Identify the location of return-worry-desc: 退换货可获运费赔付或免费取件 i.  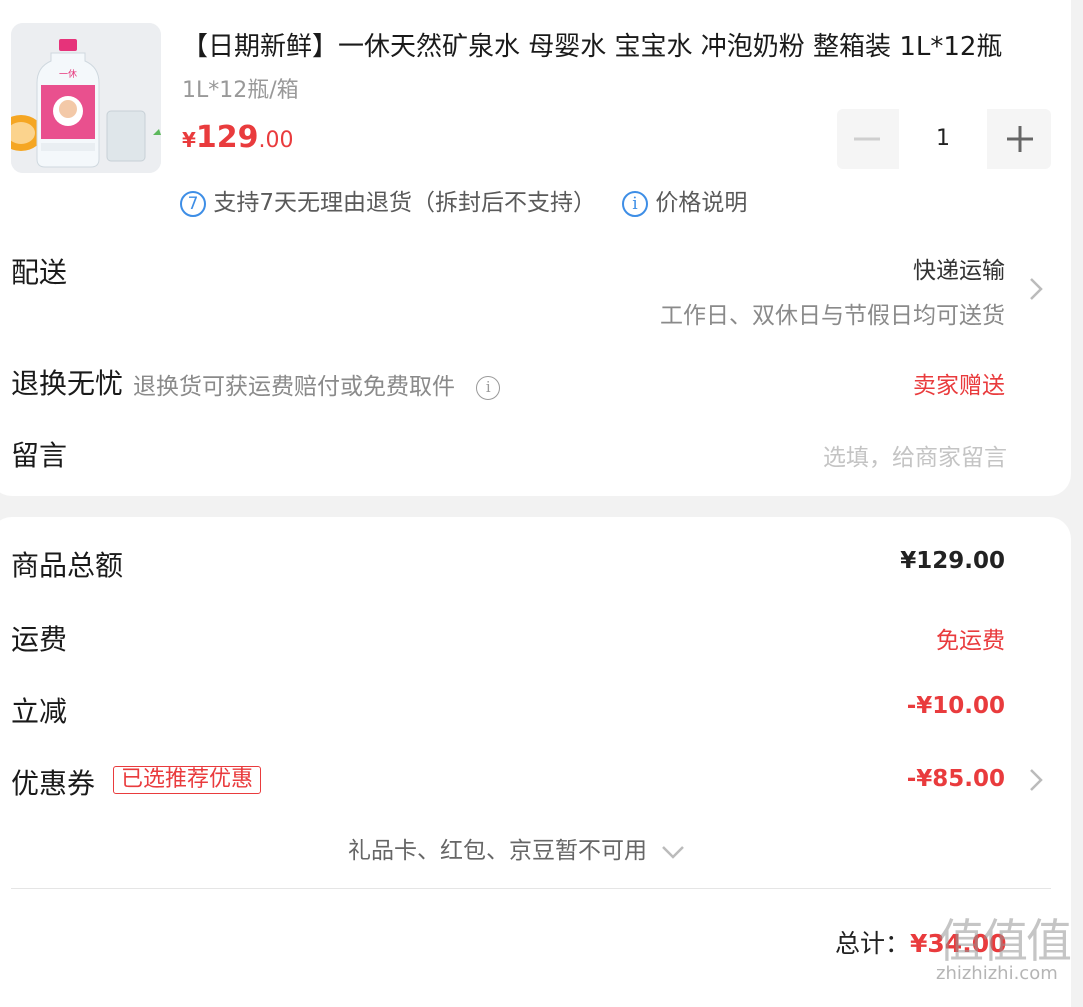
(317, 384).